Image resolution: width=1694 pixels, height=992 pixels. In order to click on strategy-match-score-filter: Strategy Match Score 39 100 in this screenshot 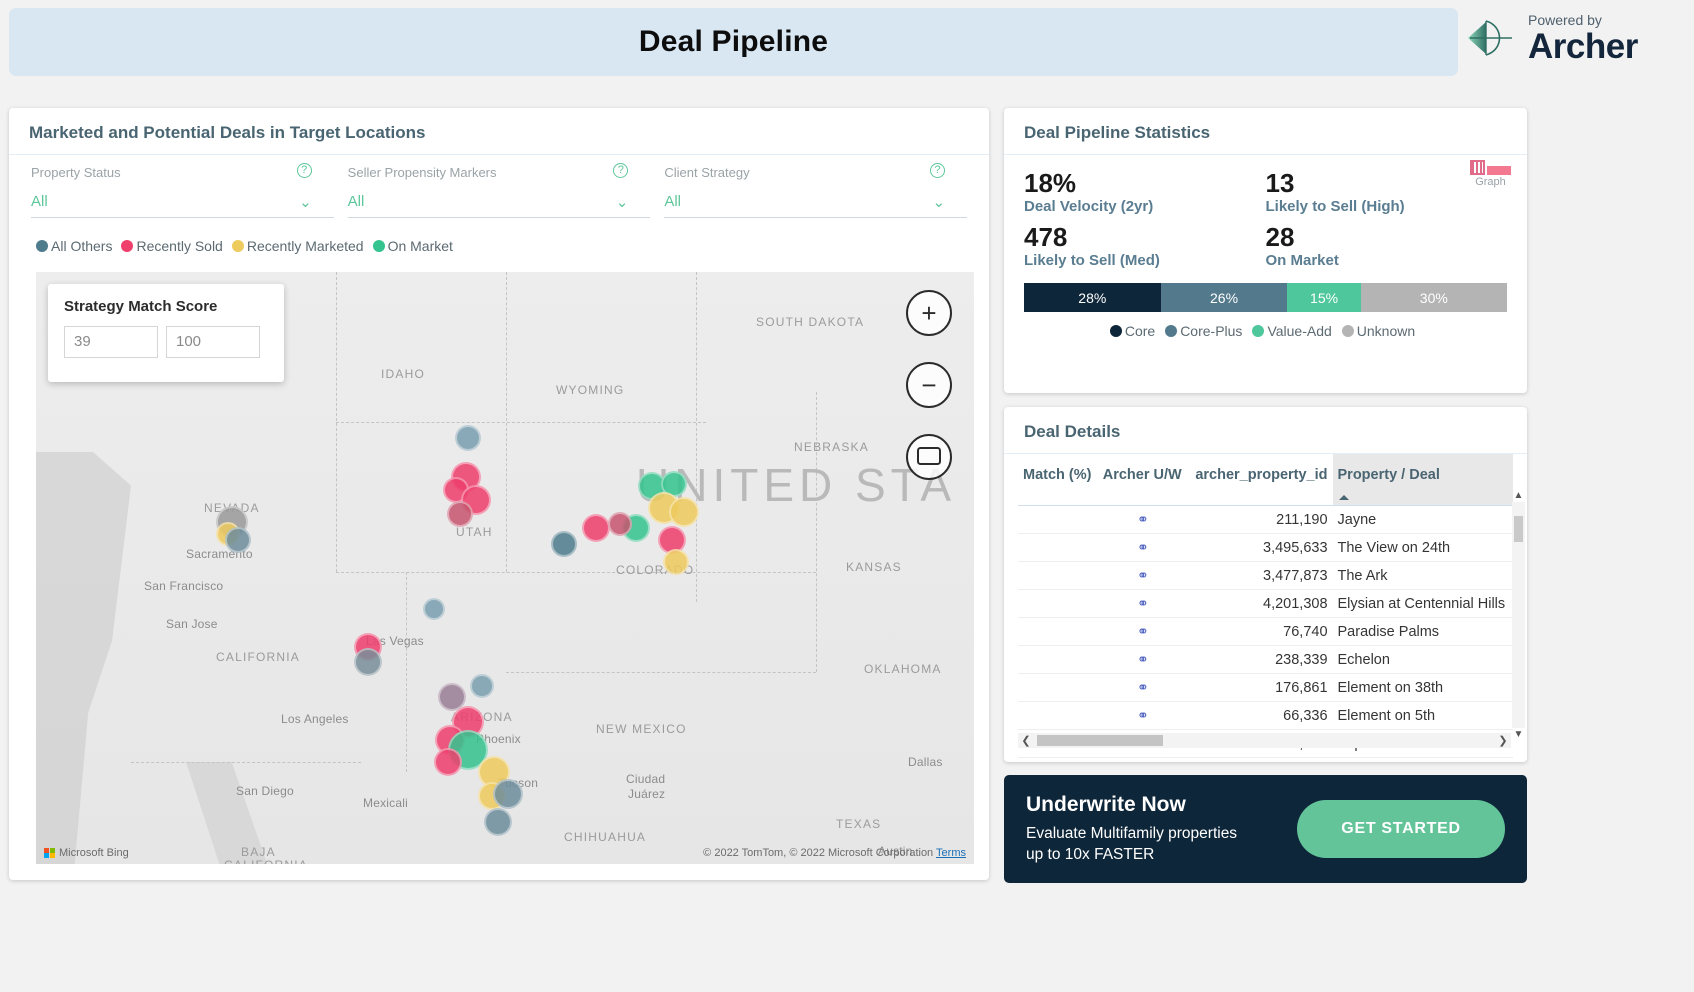, I will do `click(166, 333)`.